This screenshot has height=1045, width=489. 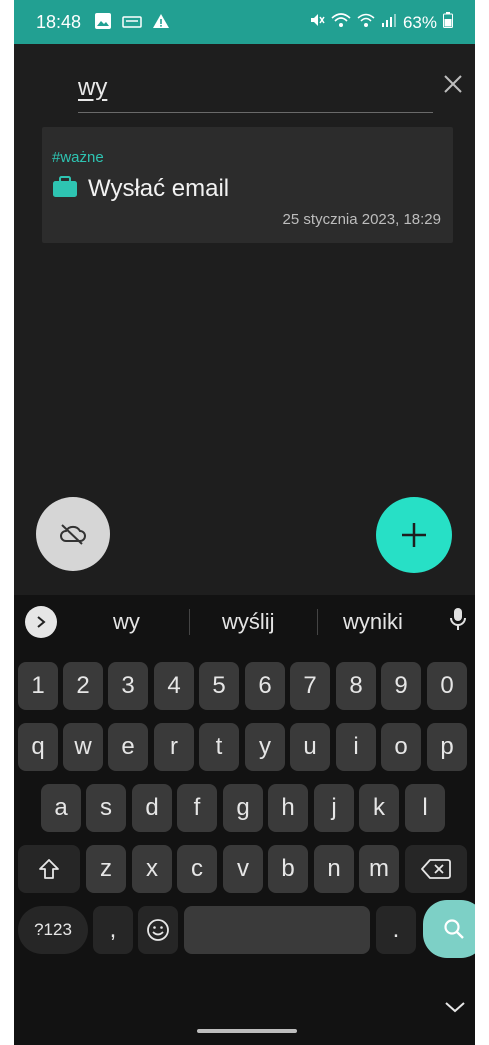 What do you see at coordinates (401, 747) in the screenshot?
I see `key-o: o` at bounding box center [401, 747].